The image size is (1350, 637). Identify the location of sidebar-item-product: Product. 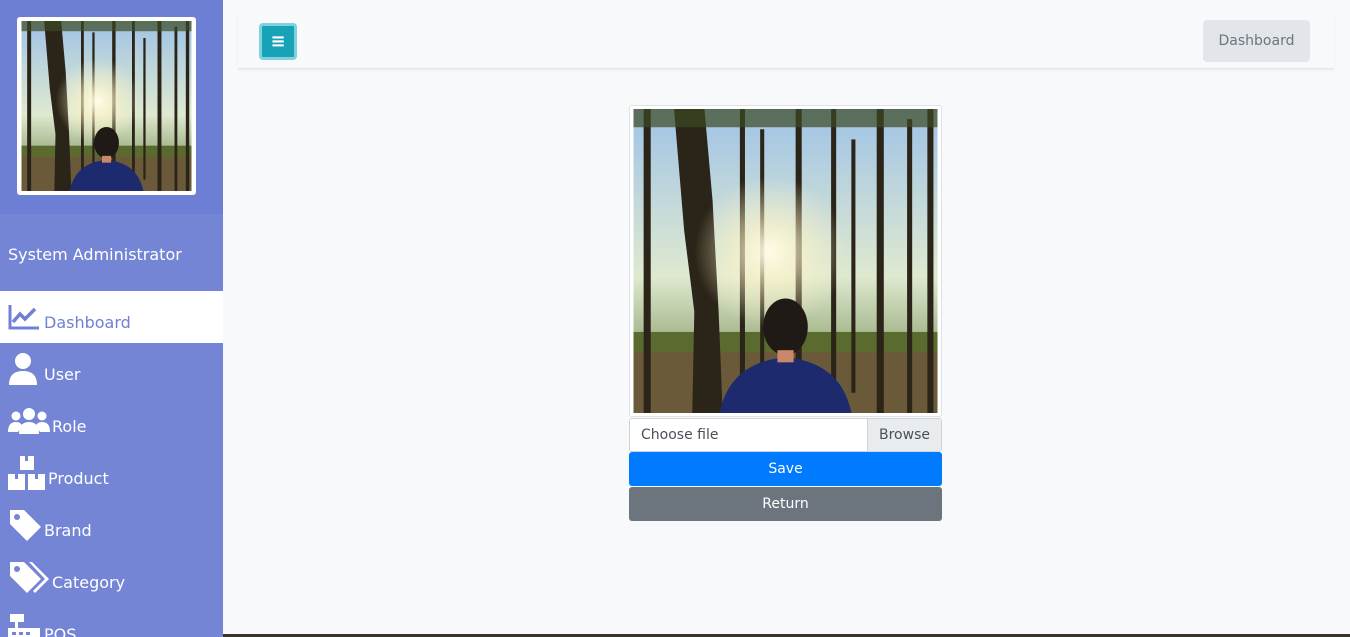
(111, 473).